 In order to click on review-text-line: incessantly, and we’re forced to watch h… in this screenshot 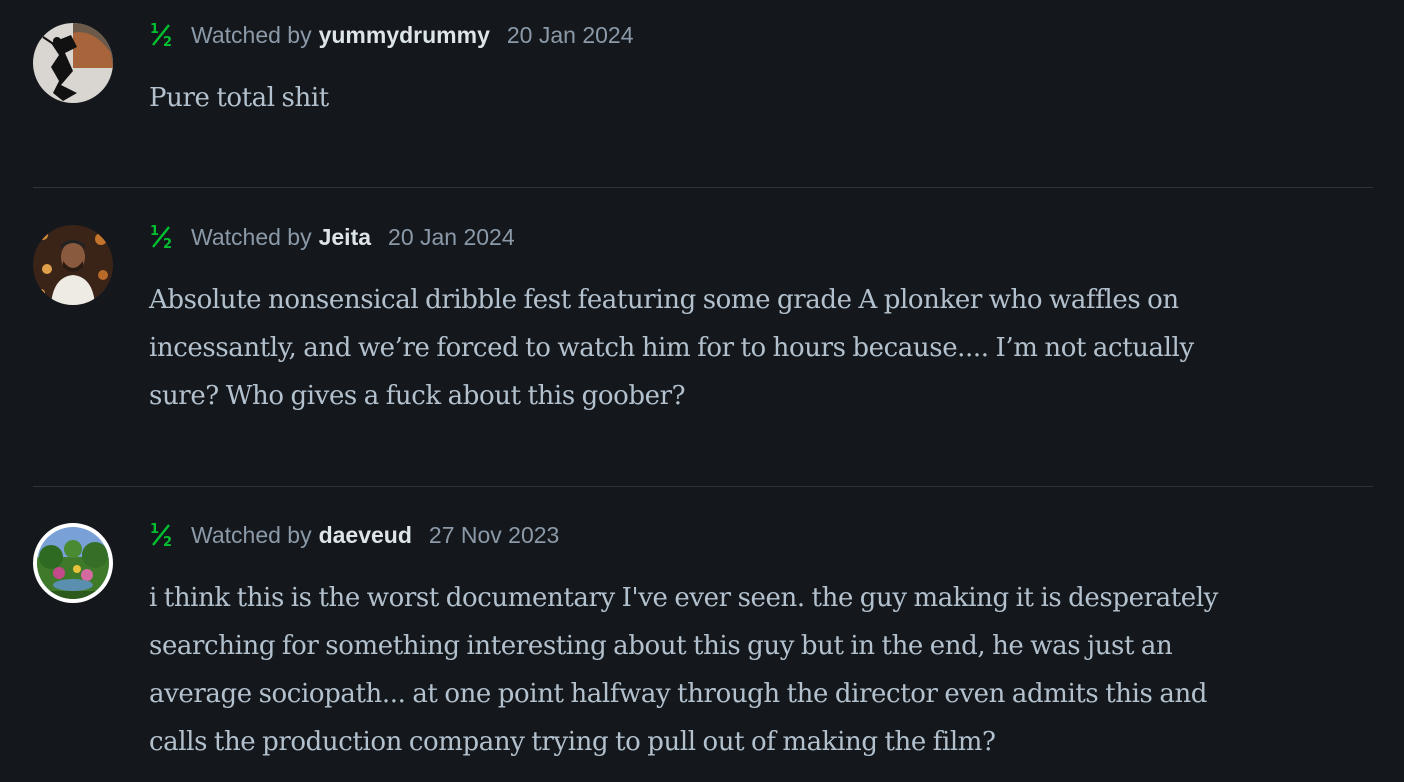, I will do `click(671, 348)`.